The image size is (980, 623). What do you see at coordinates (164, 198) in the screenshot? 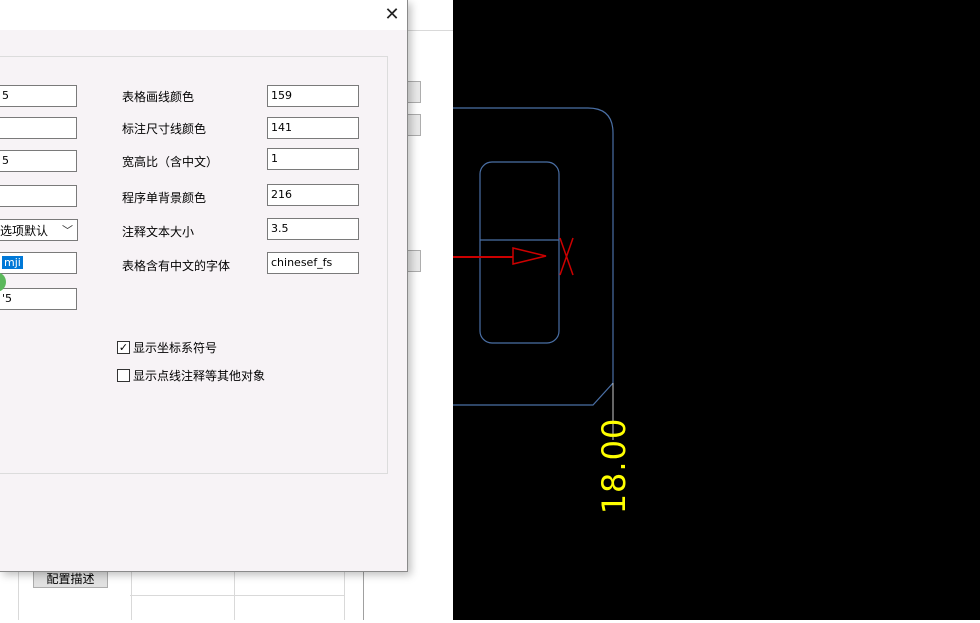
I see `program-sheet-bg-color-label: 程序单背景颜色` at bounding box center [164, 198].